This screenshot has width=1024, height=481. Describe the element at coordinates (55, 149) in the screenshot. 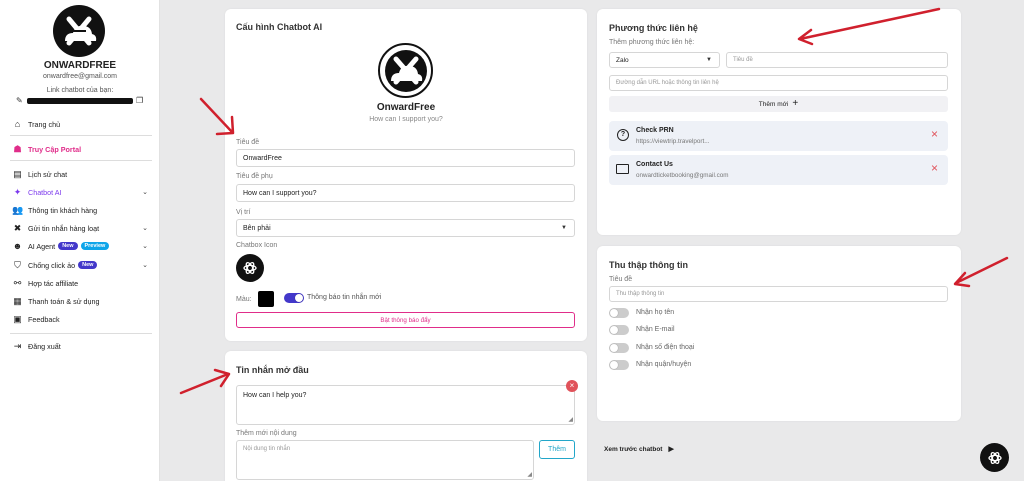

I see `sidebar-item-label: Truy Cập Portal` at that location.